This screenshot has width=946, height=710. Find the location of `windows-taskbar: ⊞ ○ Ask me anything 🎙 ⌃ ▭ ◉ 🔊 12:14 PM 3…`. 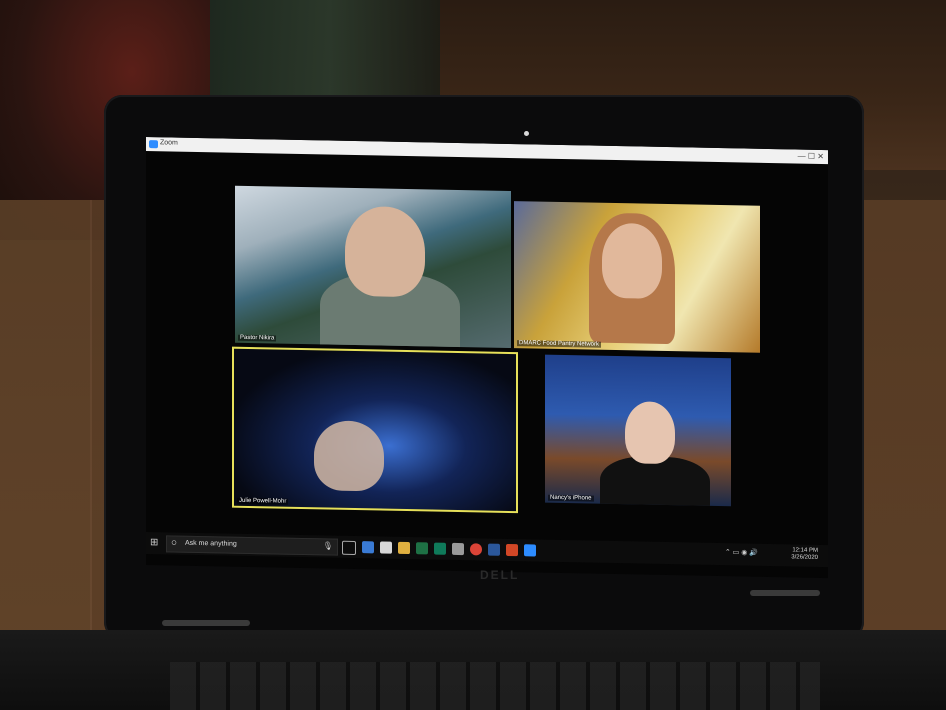

windows-taskbar: ⊞ ○ Ask me anything 🎙 ⌃ ▭ ◉ 🔊 12:14 PM 3… is located at coordinates (487, 550).